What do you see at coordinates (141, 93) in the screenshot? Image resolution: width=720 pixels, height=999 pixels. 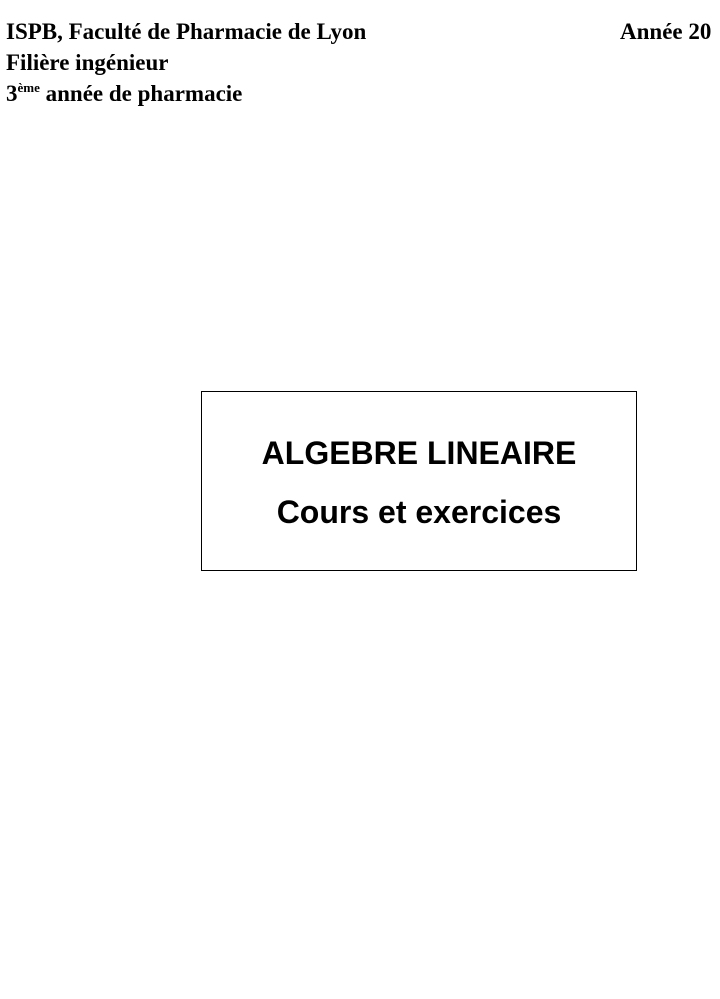 I see `level-rest: année de pharmacie` at bounding box center [141, 93].